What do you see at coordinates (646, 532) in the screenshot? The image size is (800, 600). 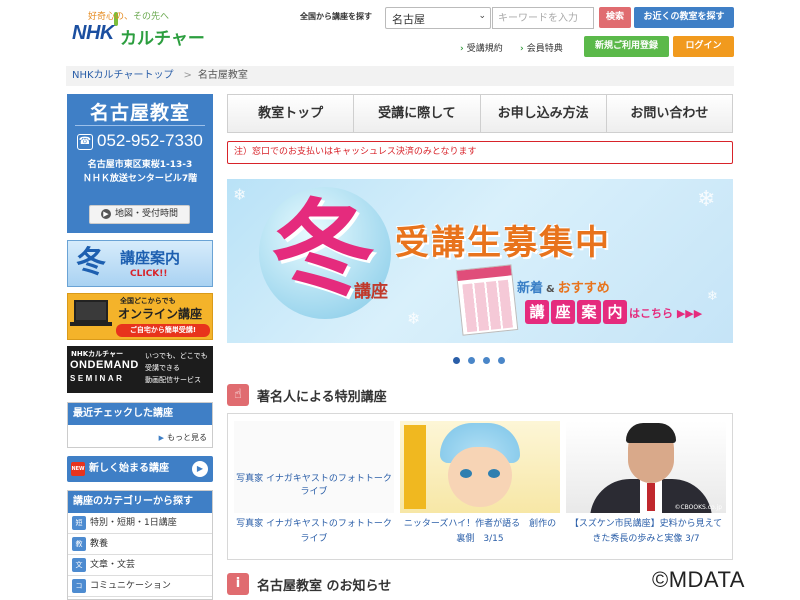 I see `lecture-title-link: 【スズケン市民講座】史料から見えてきた秀長の歩みと実像 3/7` at bounding box center [646, 532].